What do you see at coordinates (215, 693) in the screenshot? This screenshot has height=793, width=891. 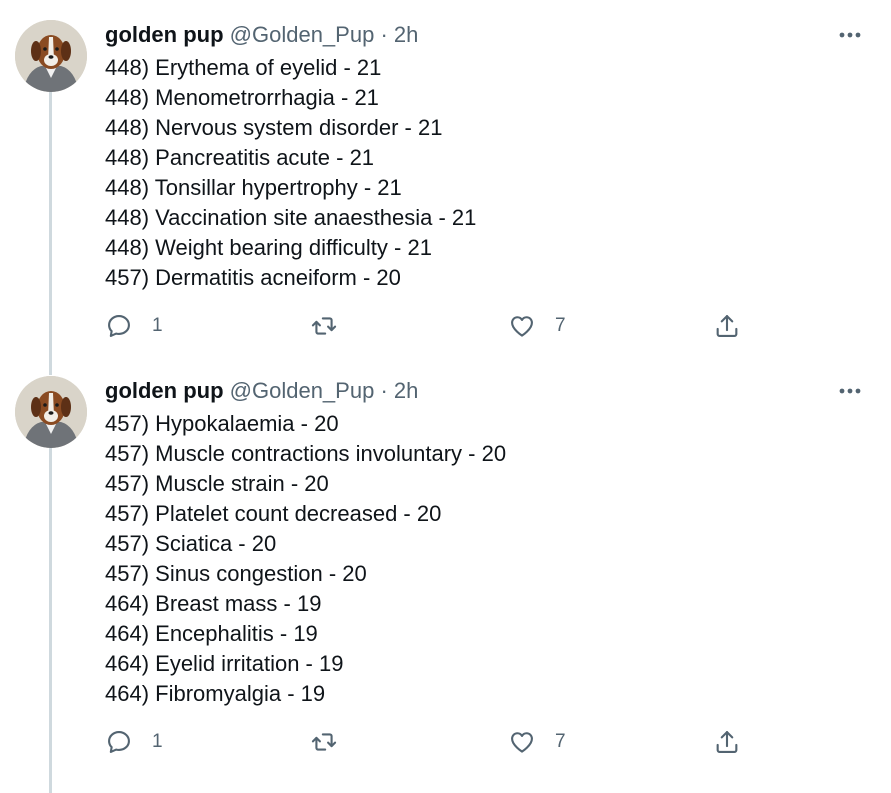 I see `tweet-line: 464) Fibromyalgia - 19` at bounding box center [215, 693].